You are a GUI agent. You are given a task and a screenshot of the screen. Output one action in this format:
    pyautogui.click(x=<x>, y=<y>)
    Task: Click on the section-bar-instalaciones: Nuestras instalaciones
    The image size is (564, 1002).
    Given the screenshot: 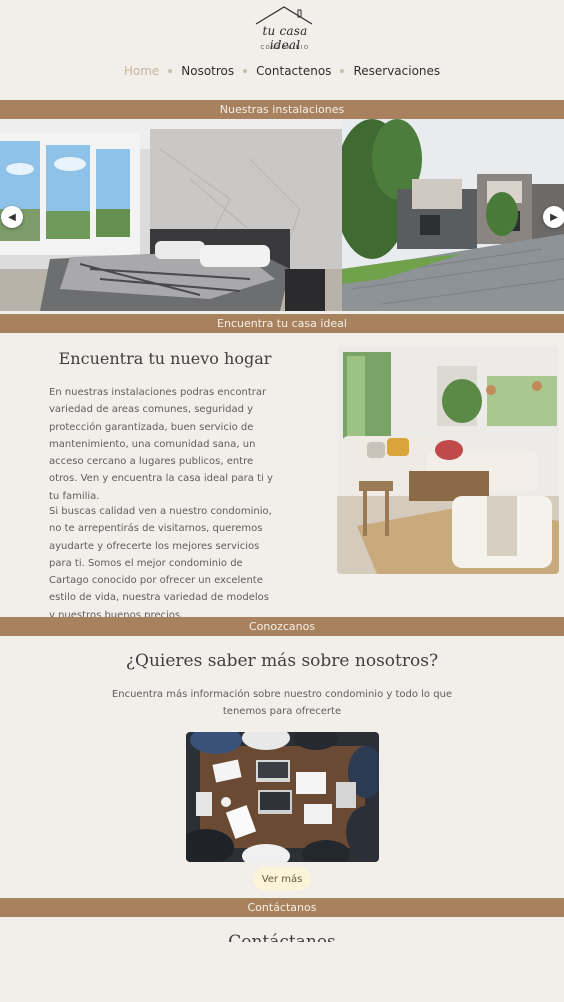 What is the action you would take?
    pyautogui.click(x=282, y=109)
    